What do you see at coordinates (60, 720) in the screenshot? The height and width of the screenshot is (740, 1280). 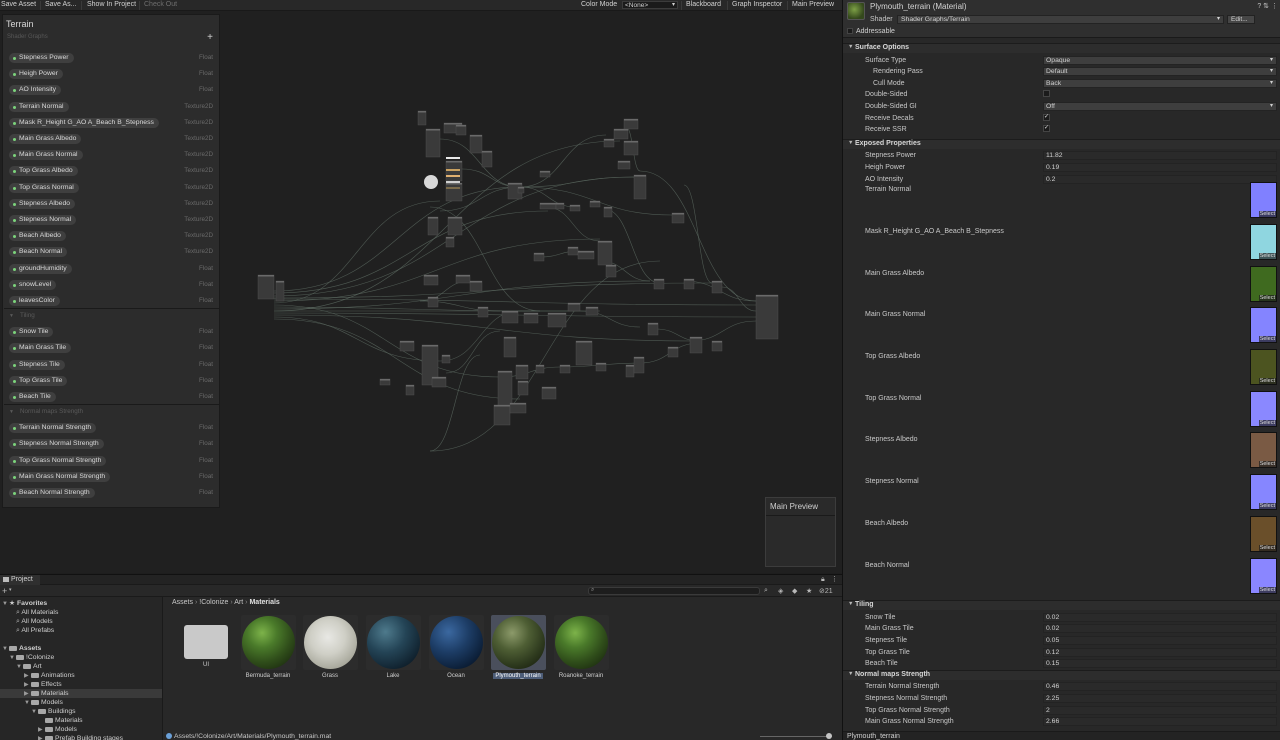 I see `tree-item-folder-building-materials: Materials` at bounding box center [60, 720].